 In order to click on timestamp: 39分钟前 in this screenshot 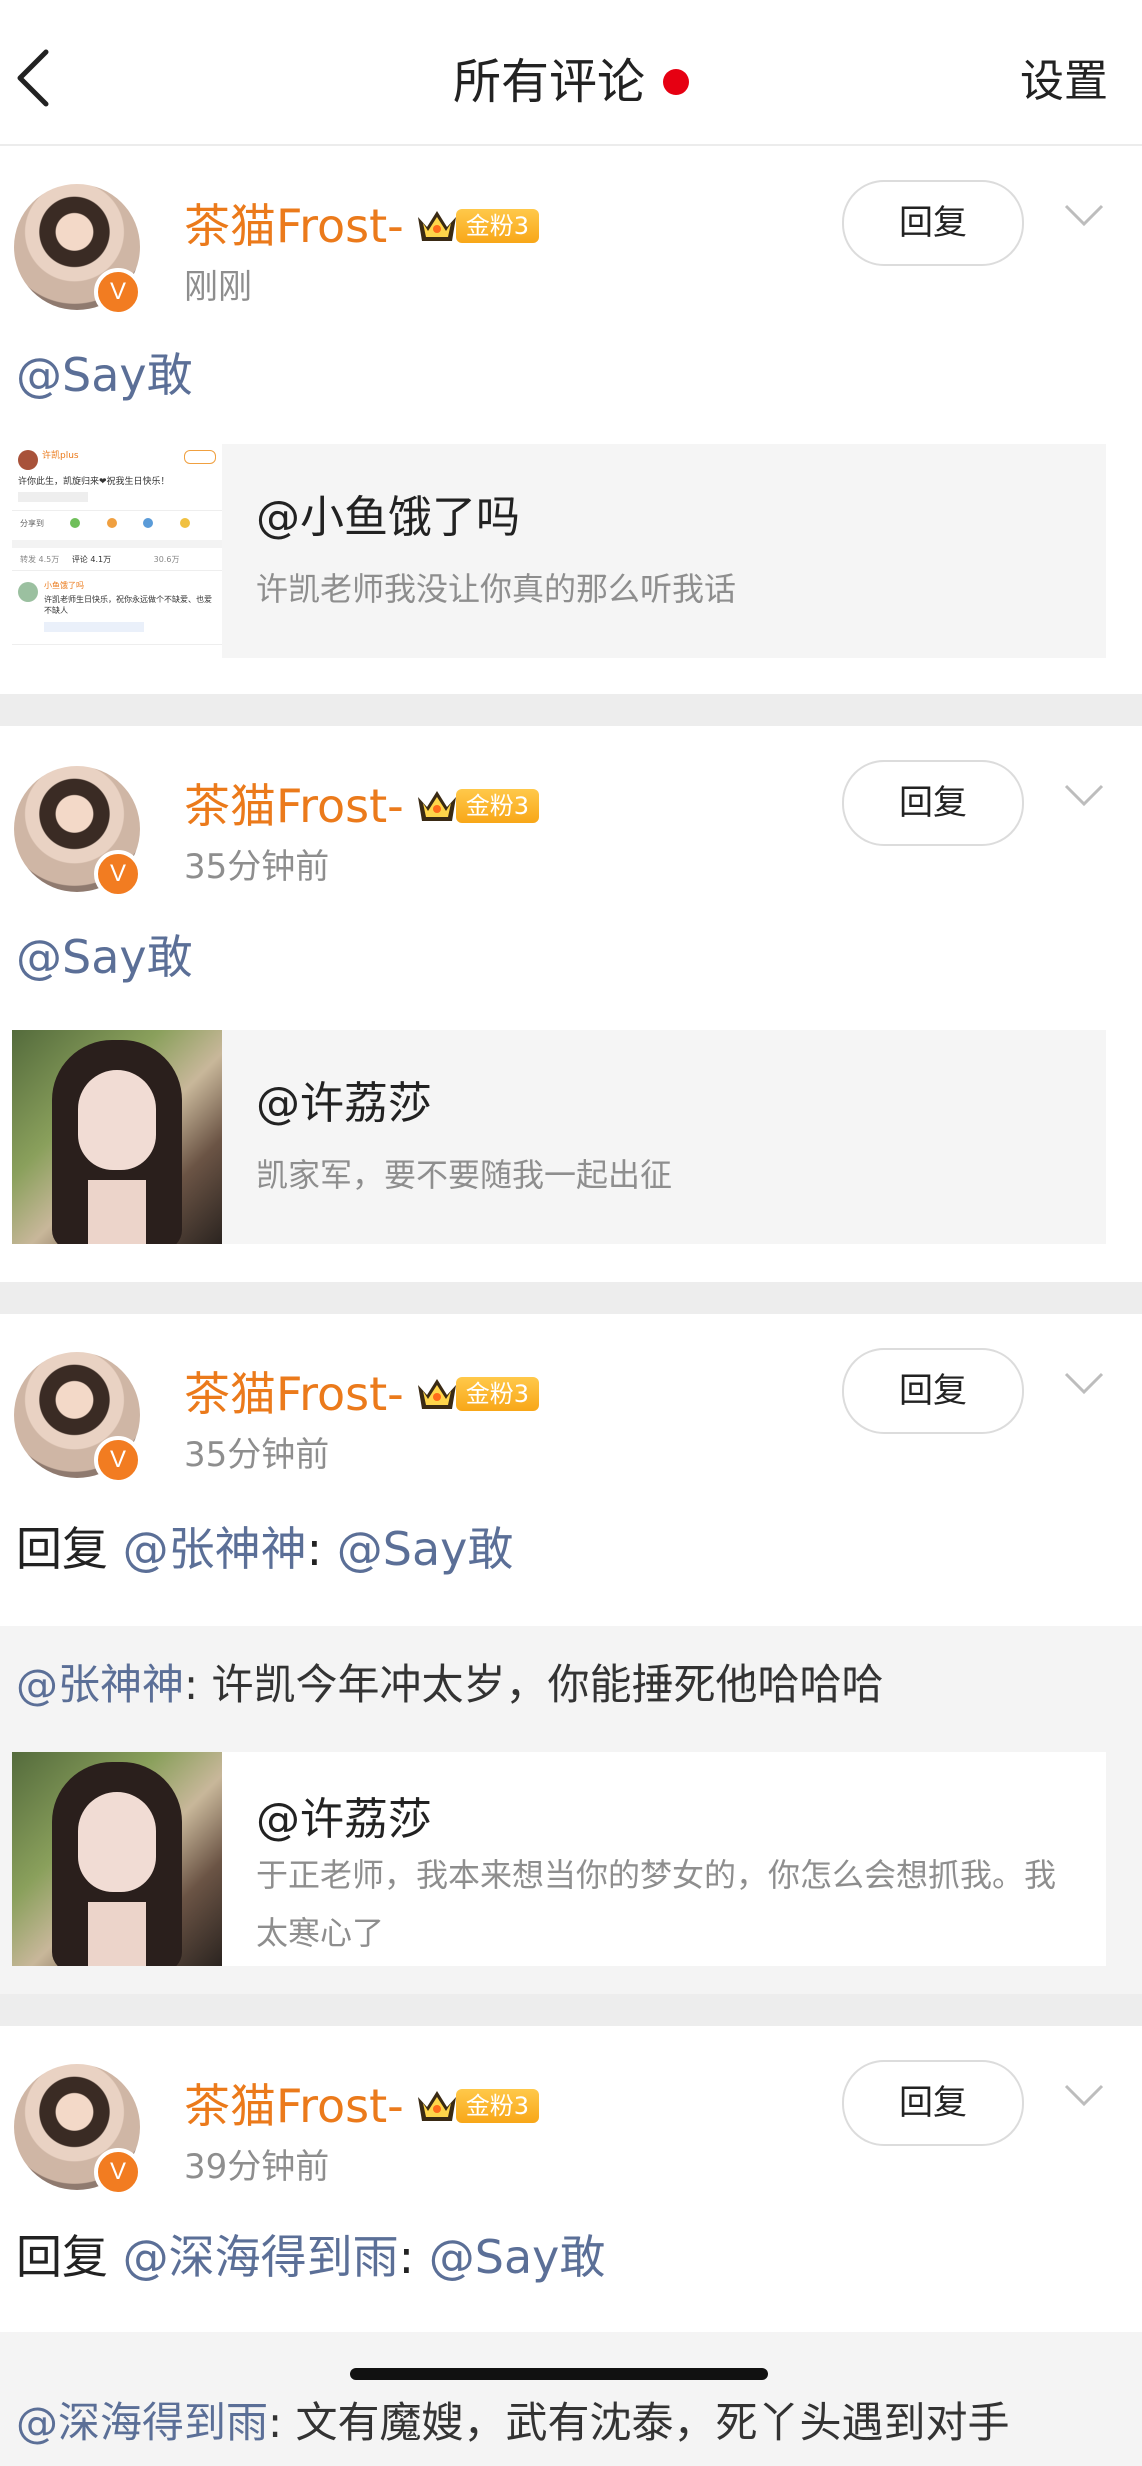, I will do `click(257, 2167)`.